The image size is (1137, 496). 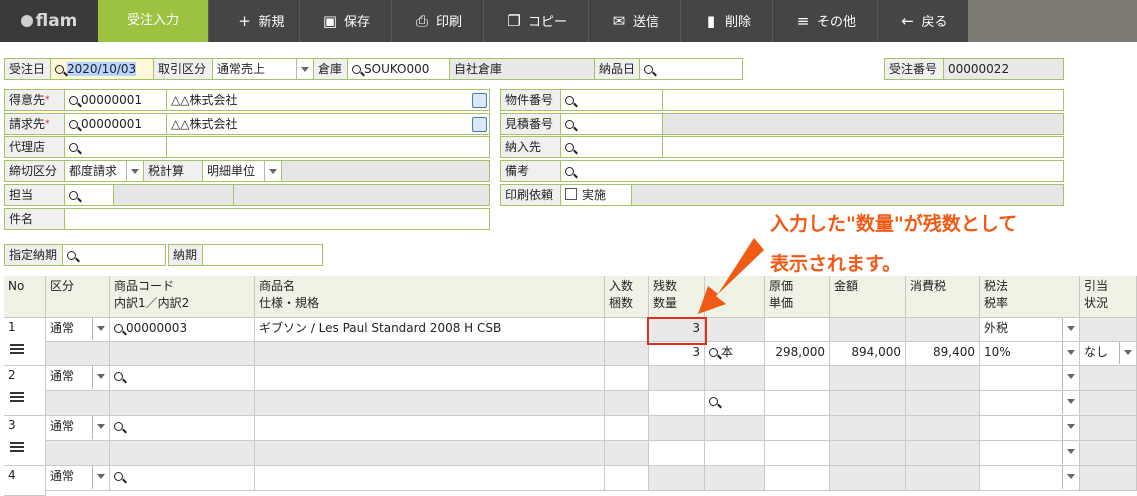 I want to click on more-button: ≡ その他, so click(x=825, y=21).